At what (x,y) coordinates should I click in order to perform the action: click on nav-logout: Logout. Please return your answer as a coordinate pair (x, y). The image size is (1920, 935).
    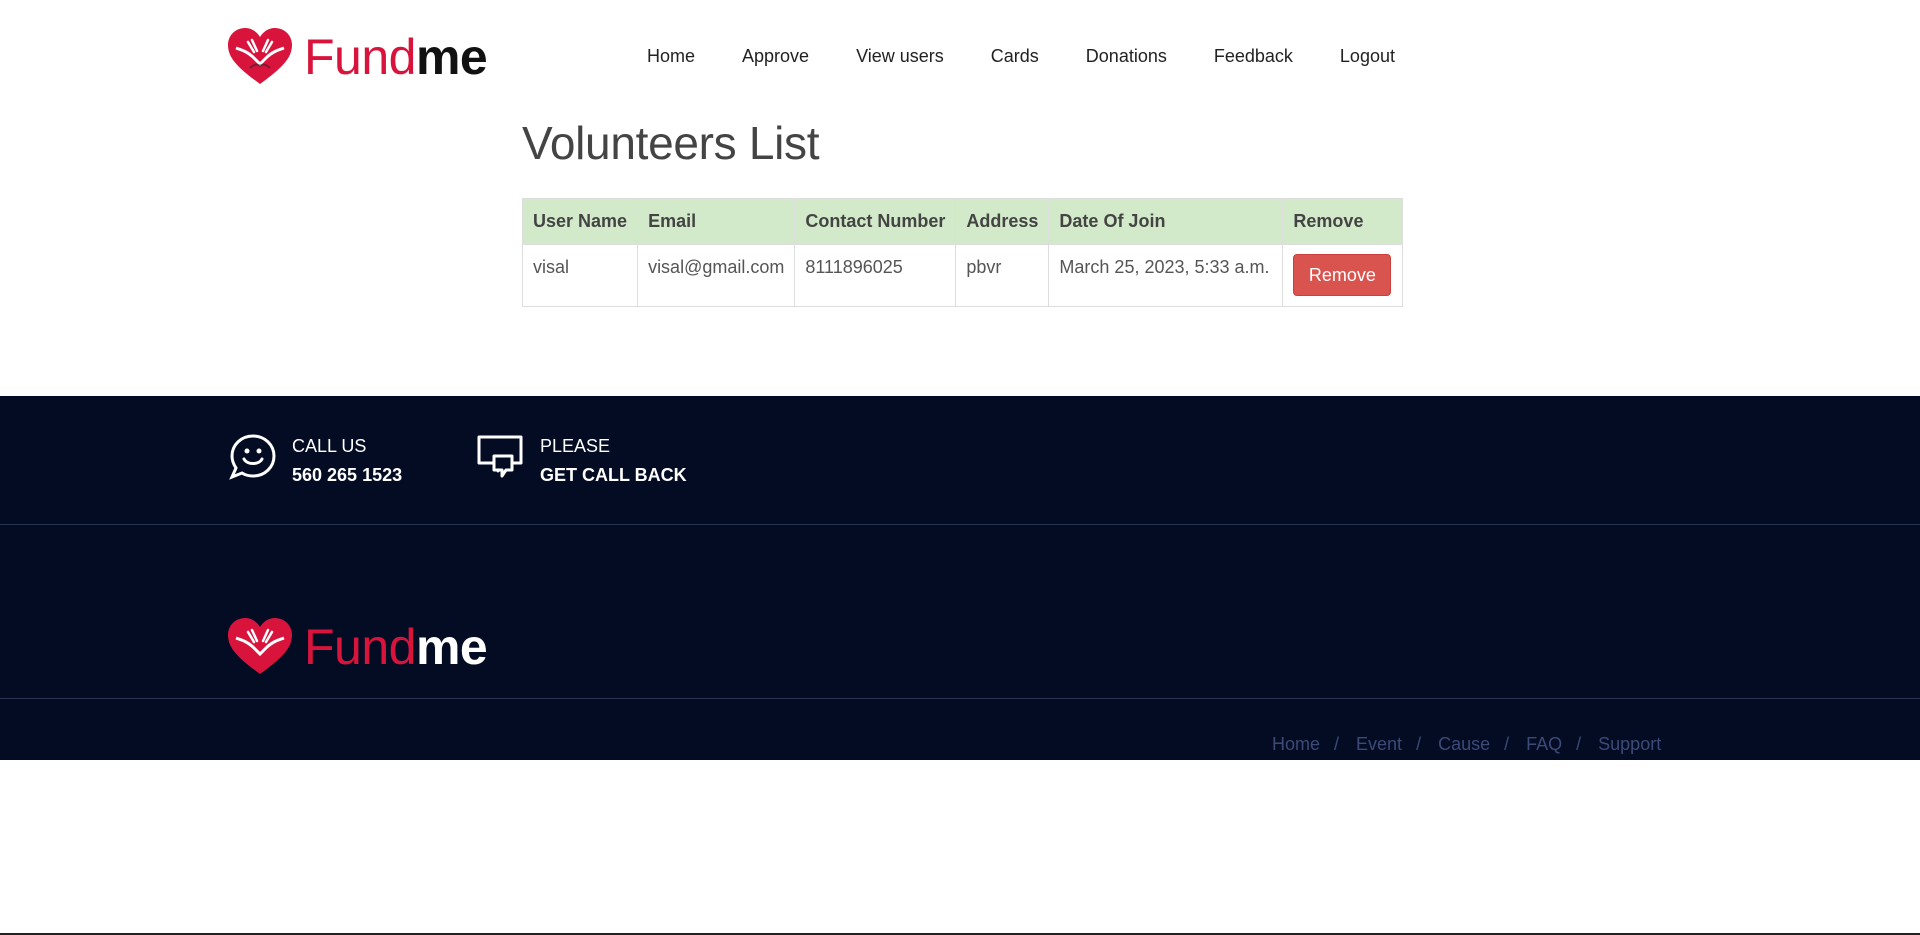
    Looking at the image, I should click on (1367, 56).